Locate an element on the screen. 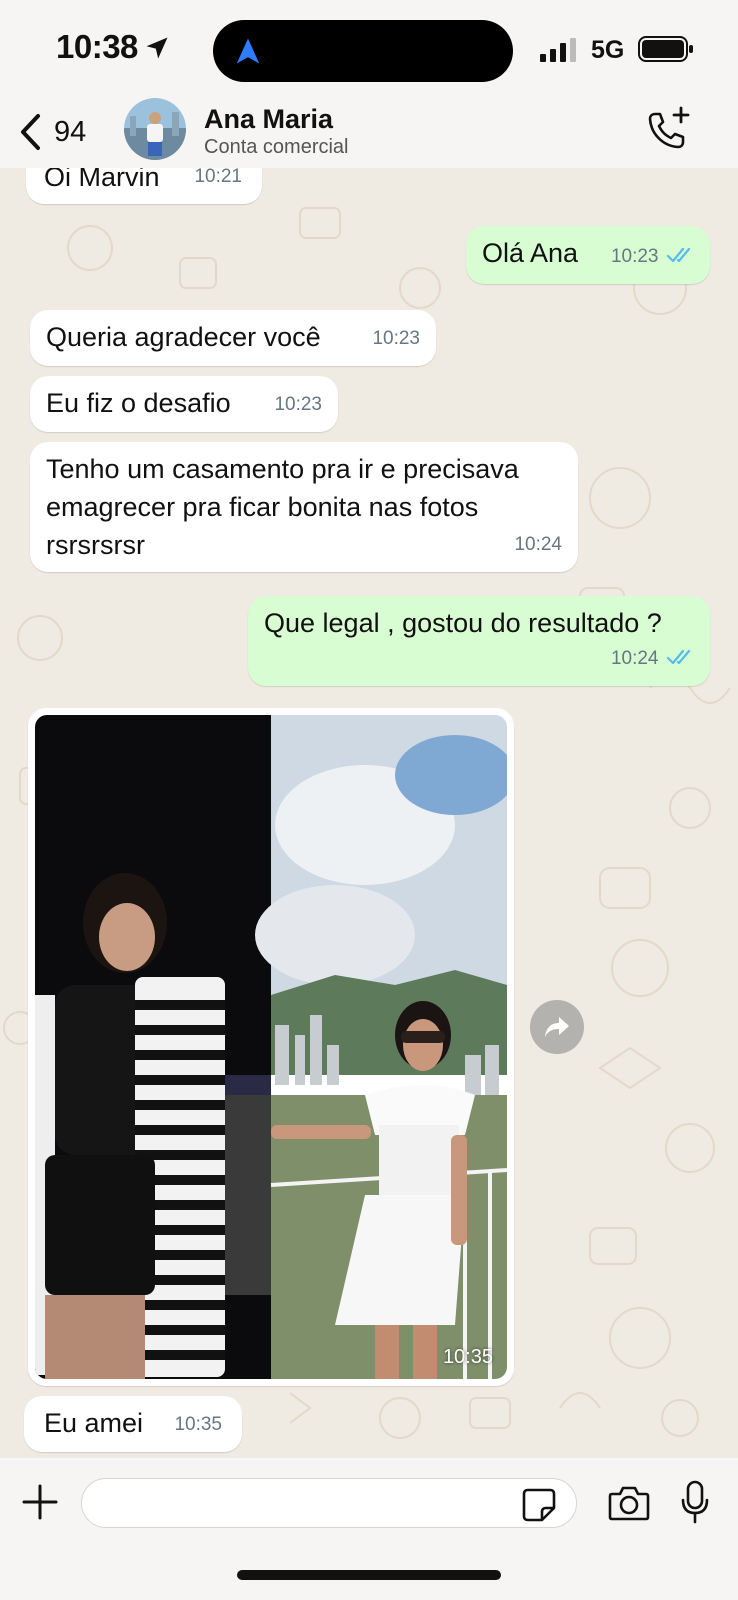 This screenshot has height=1600, width=738. message-text: Que legal , gostou do resultado ? is located at coordinates (463, 623).